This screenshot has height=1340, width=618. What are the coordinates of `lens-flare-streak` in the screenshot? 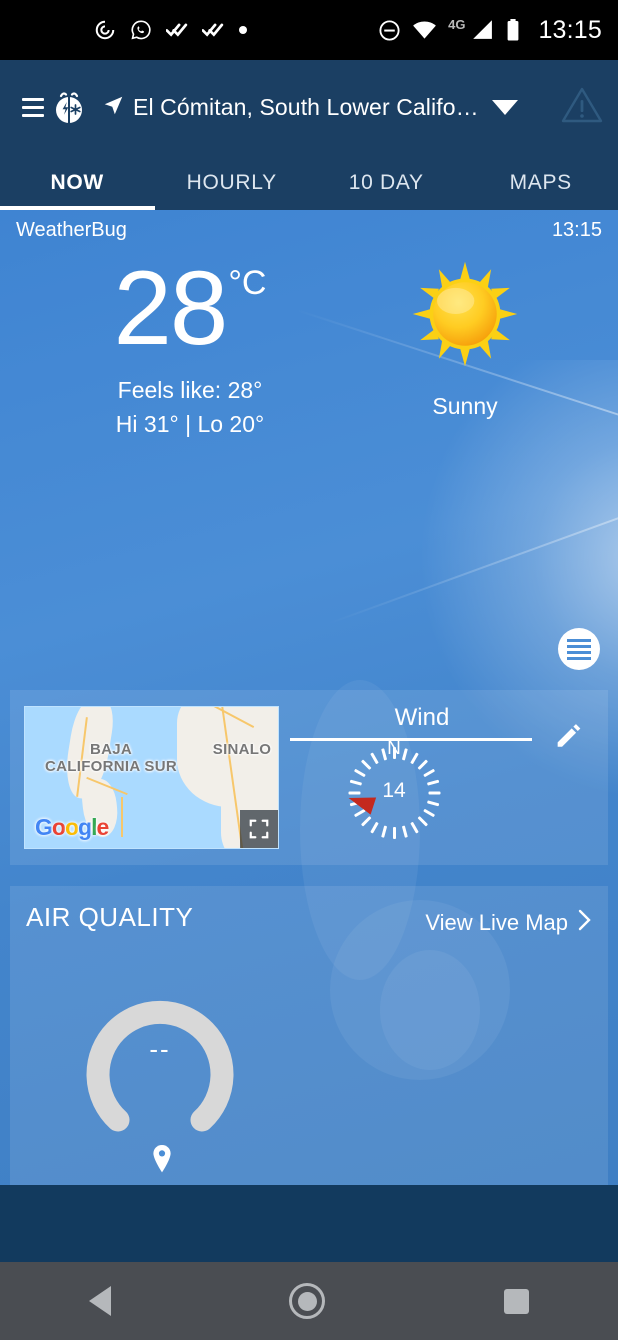 It's located at (472, 567).